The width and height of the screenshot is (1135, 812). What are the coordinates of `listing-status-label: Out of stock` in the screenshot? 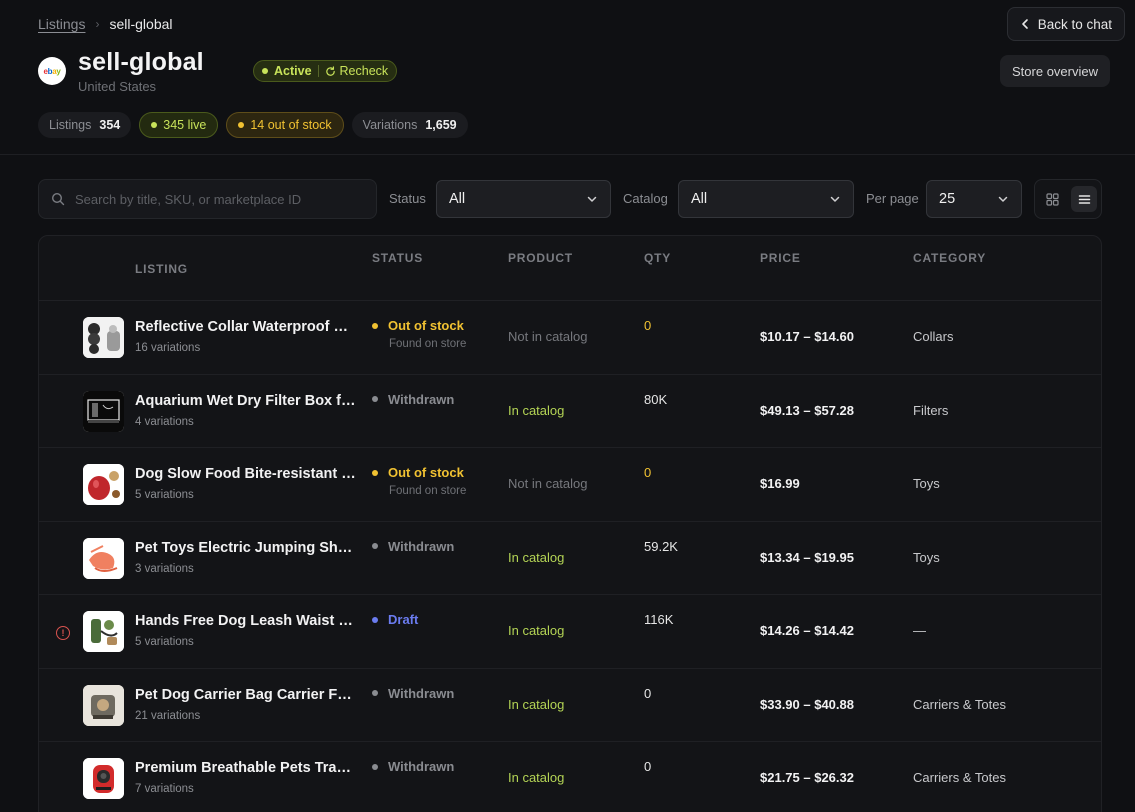 It's located at (426, 472).